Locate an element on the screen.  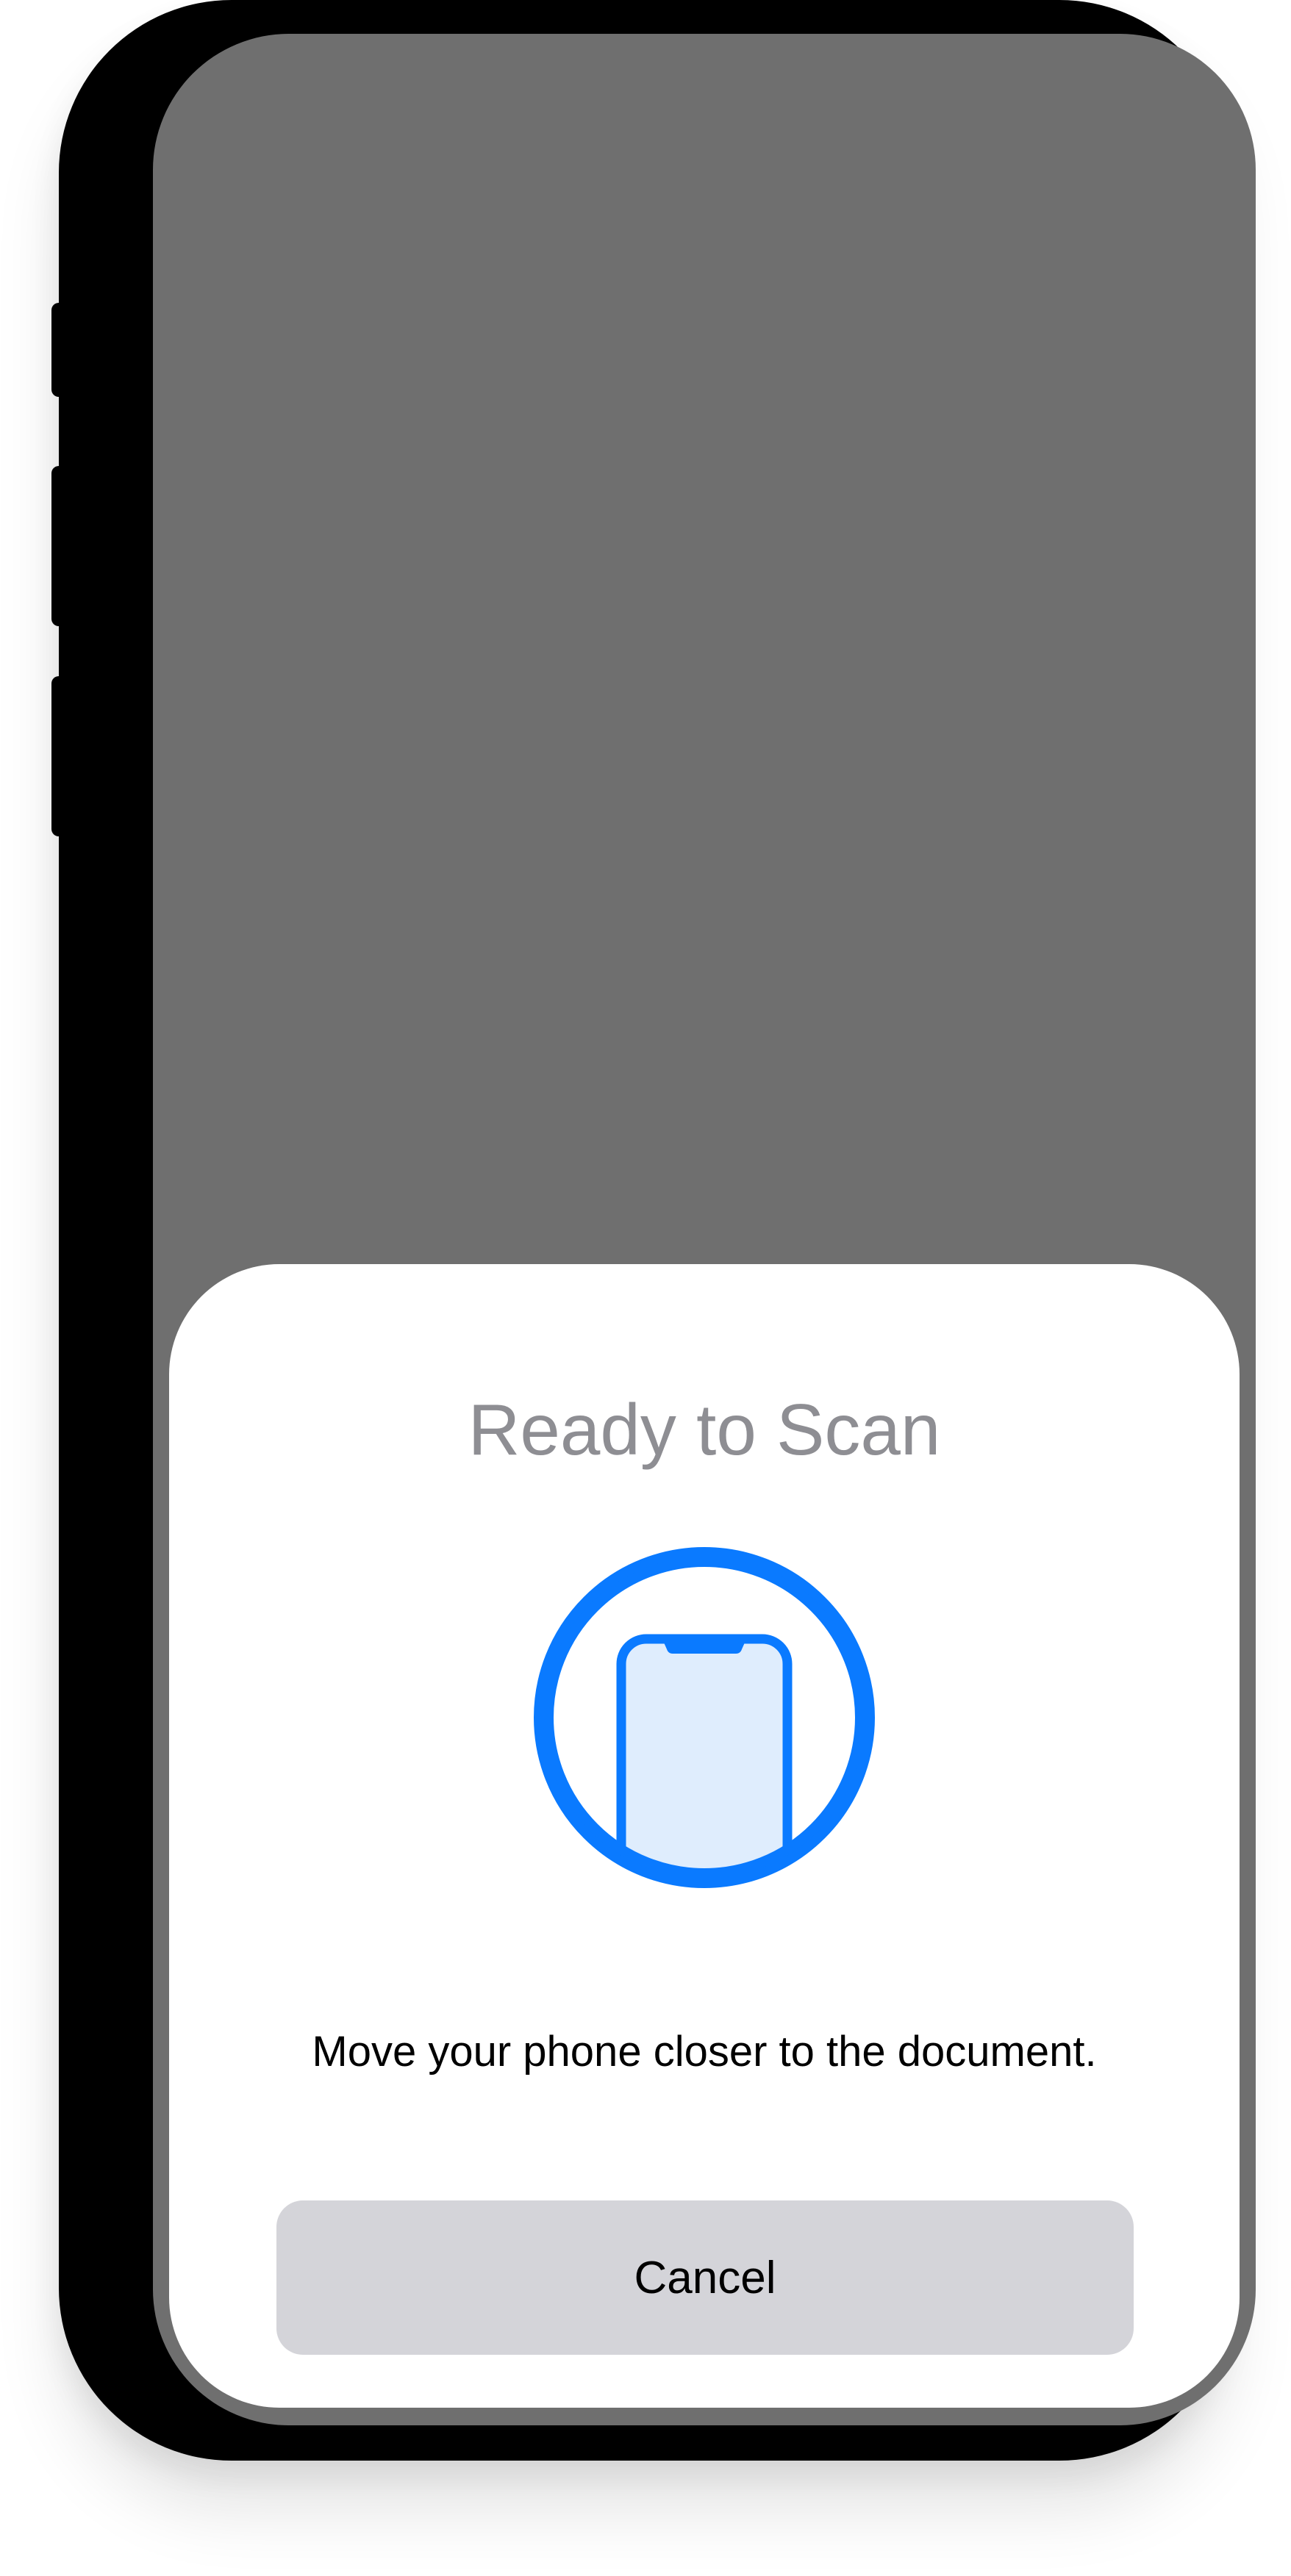
cancel-button: Cancel is located at coordinates (705, 2277).